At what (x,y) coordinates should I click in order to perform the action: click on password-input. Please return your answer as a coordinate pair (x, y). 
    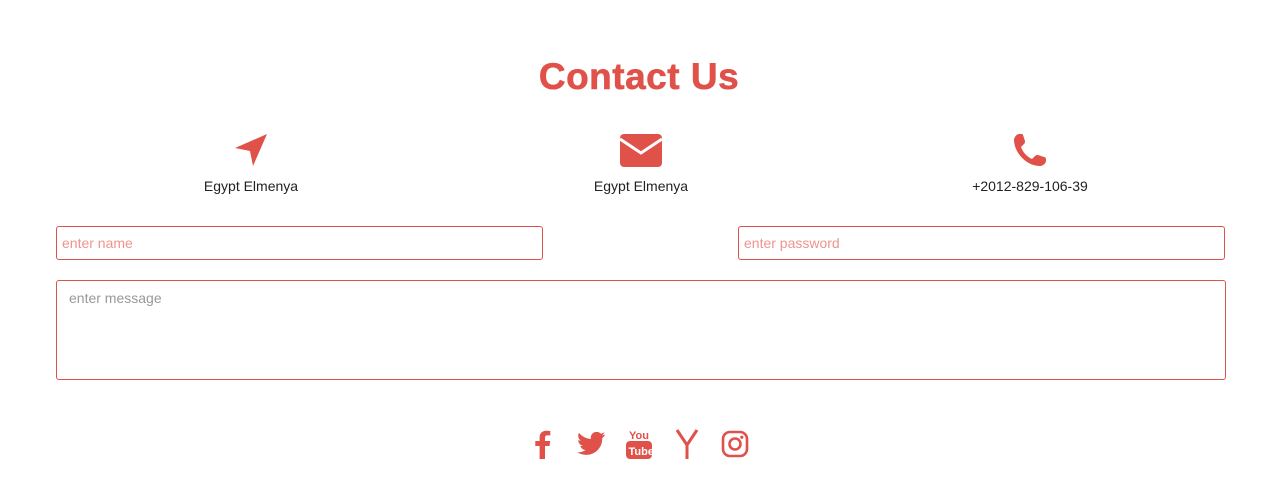
    Looking at the image, I should click on (981, 243).